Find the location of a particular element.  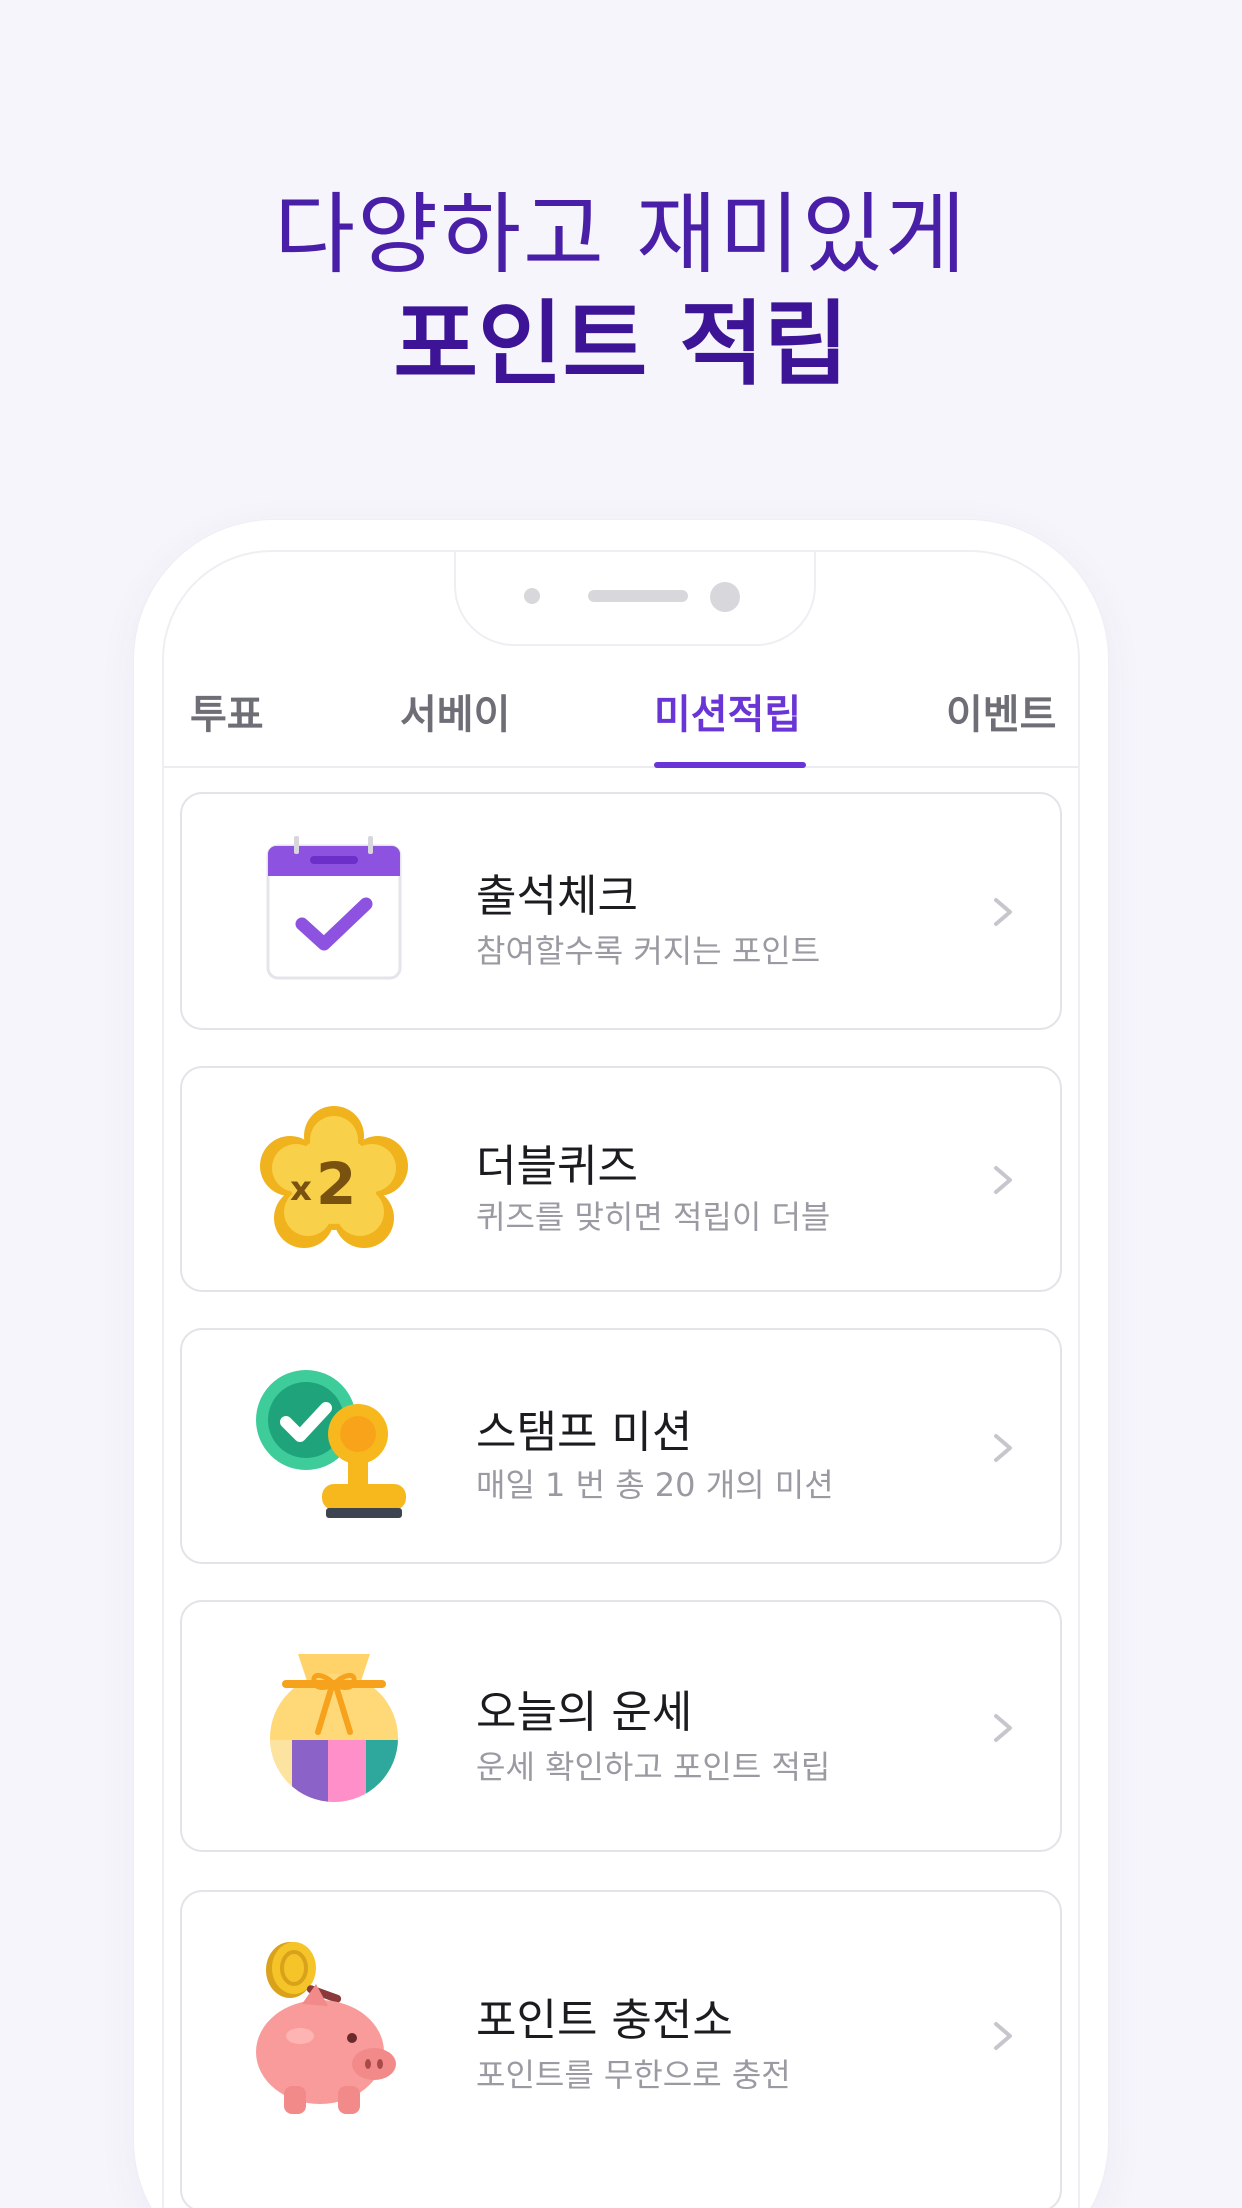

camera-dot is located at coordinates (725, 597).